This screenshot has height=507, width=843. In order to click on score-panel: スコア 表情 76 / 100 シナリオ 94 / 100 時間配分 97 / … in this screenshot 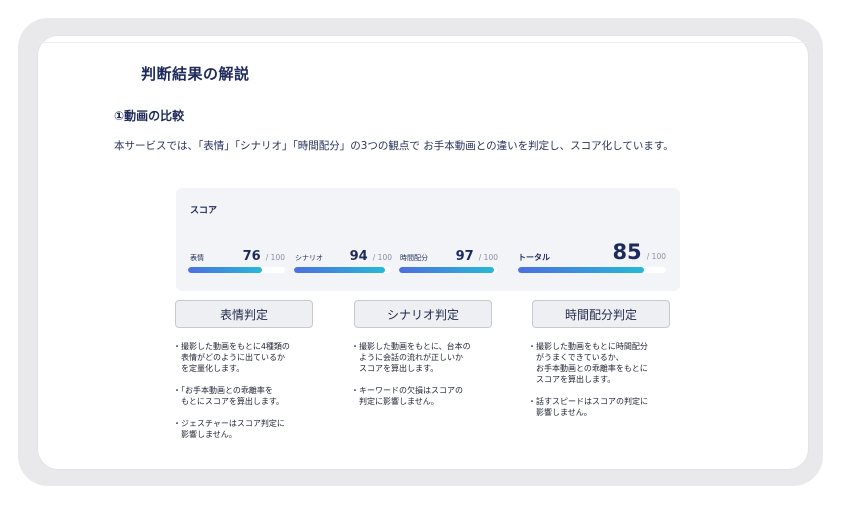, I will do `click(428, 239)`.